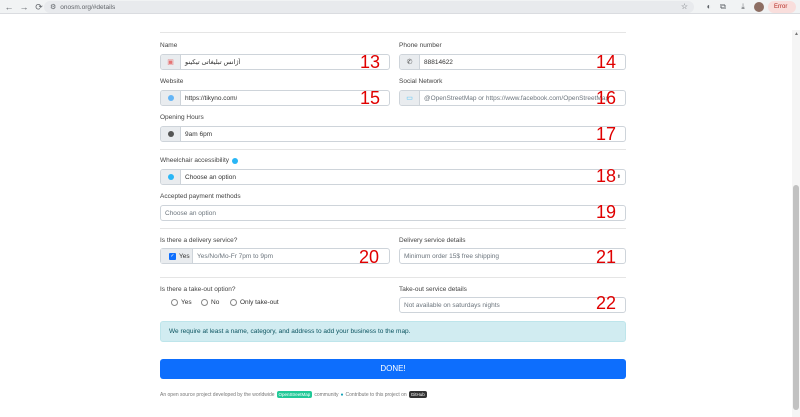 The height and width of the screenshot is (417, 800). What do you see at coordinates (171, 134) in the screenshot?
I see `clock-icon` at bounding box center [171, 134].